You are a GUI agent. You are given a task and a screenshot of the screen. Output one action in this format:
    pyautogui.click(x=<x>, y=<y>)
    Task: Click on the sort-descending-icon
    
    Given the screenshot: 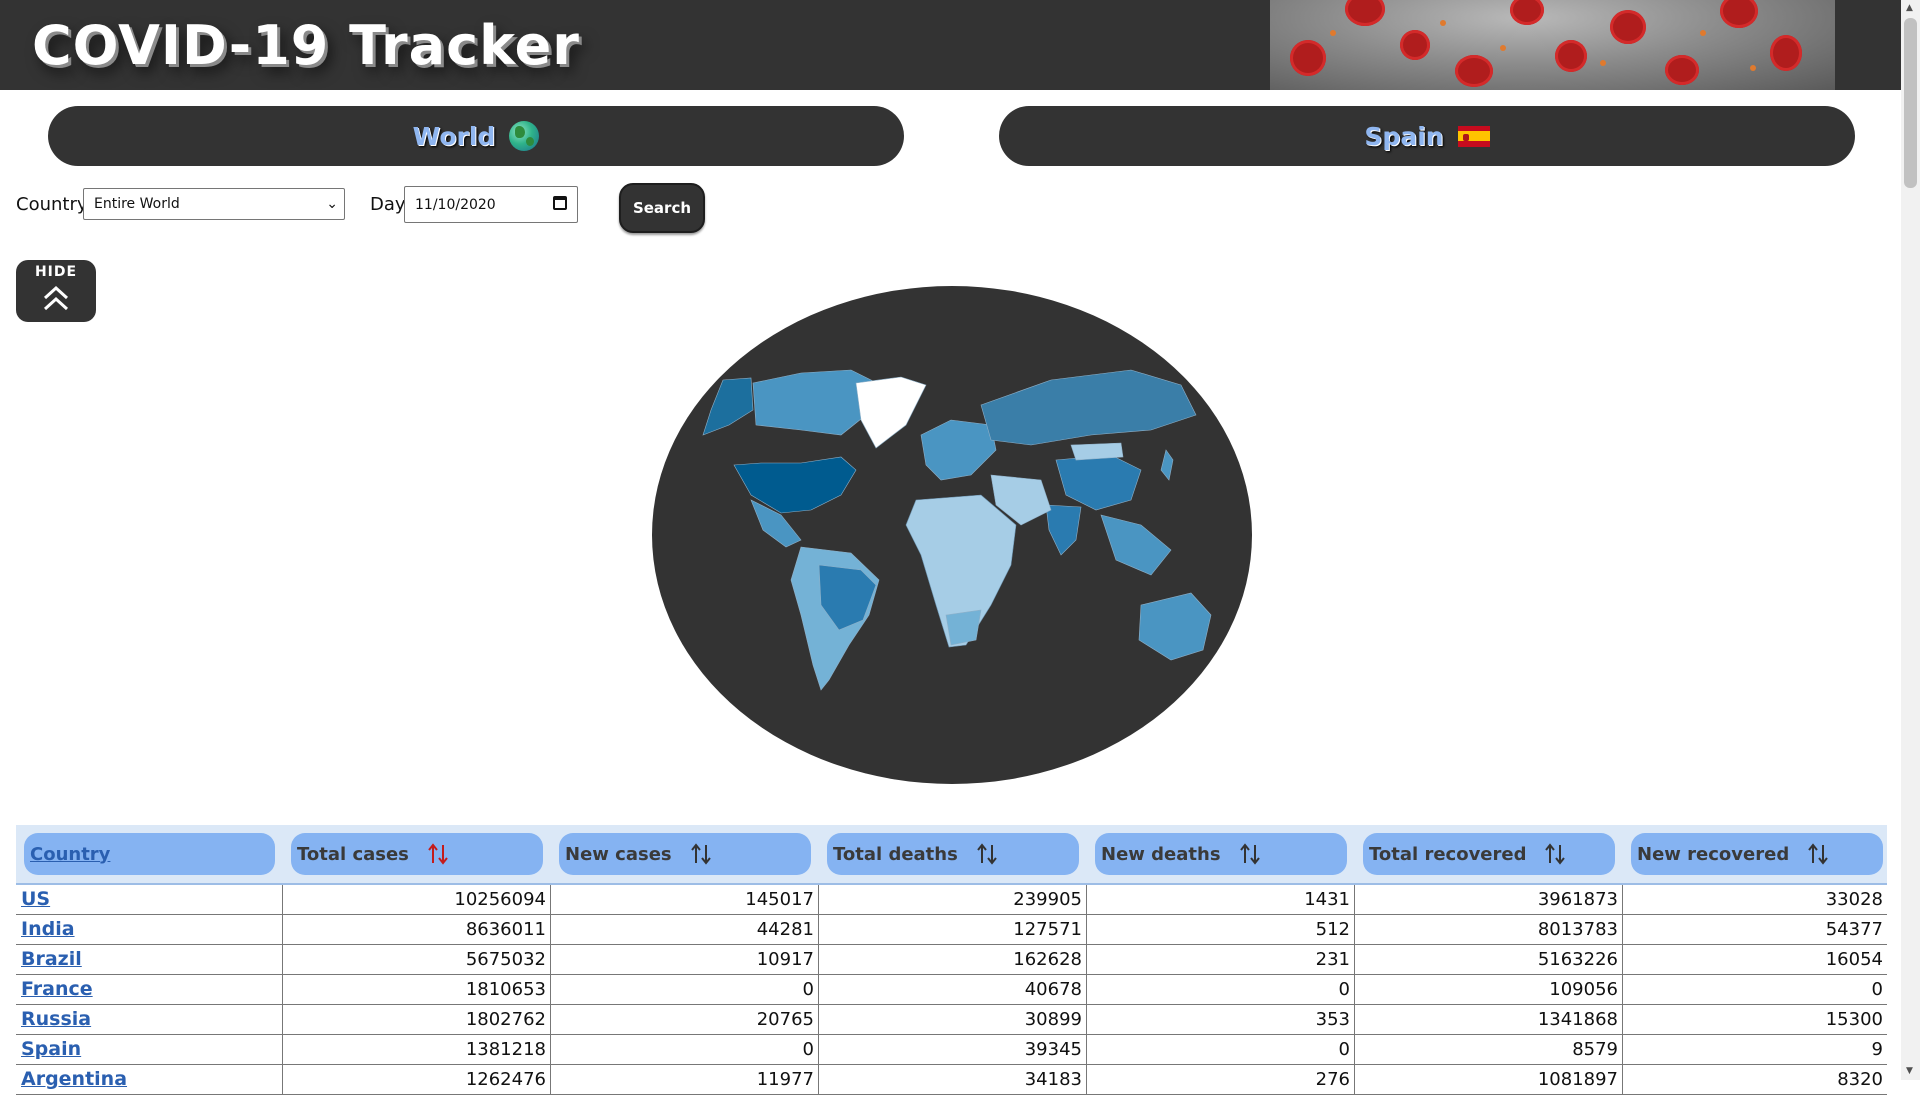 What is the action you would take?
    pyautogui.click(x=439, y=854)
    